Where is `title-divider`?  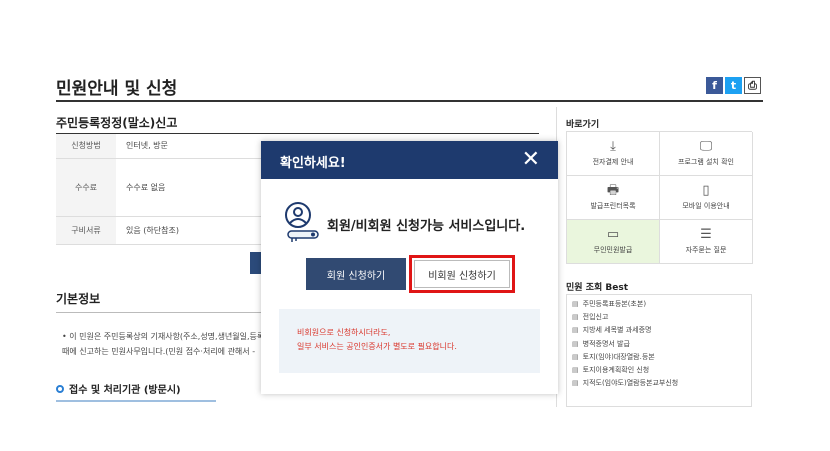 title-divider is located at coordinates (409, 101).